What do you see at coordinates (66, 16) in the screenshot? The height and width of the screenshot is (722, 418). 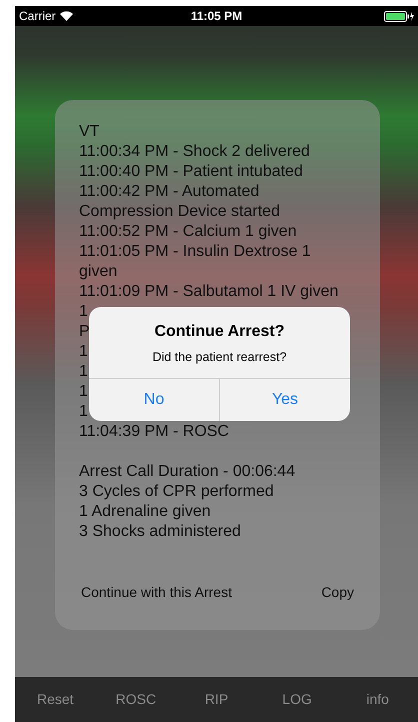 I see `wifi-icon` at bounding box center [66, 16].